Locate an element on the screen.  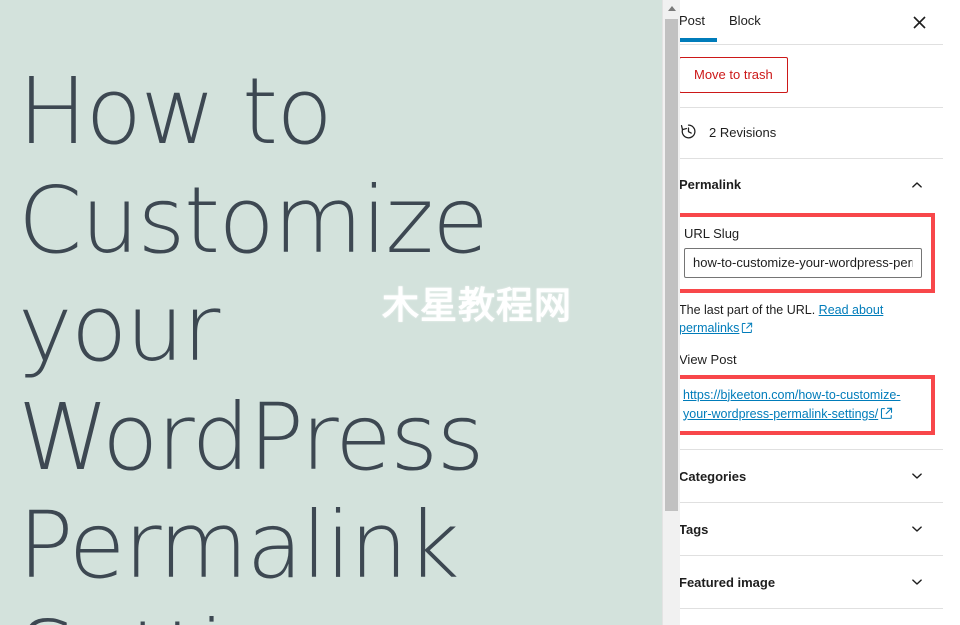
panel-featured-image-header: Featured image is located at coordinates (803, 582).